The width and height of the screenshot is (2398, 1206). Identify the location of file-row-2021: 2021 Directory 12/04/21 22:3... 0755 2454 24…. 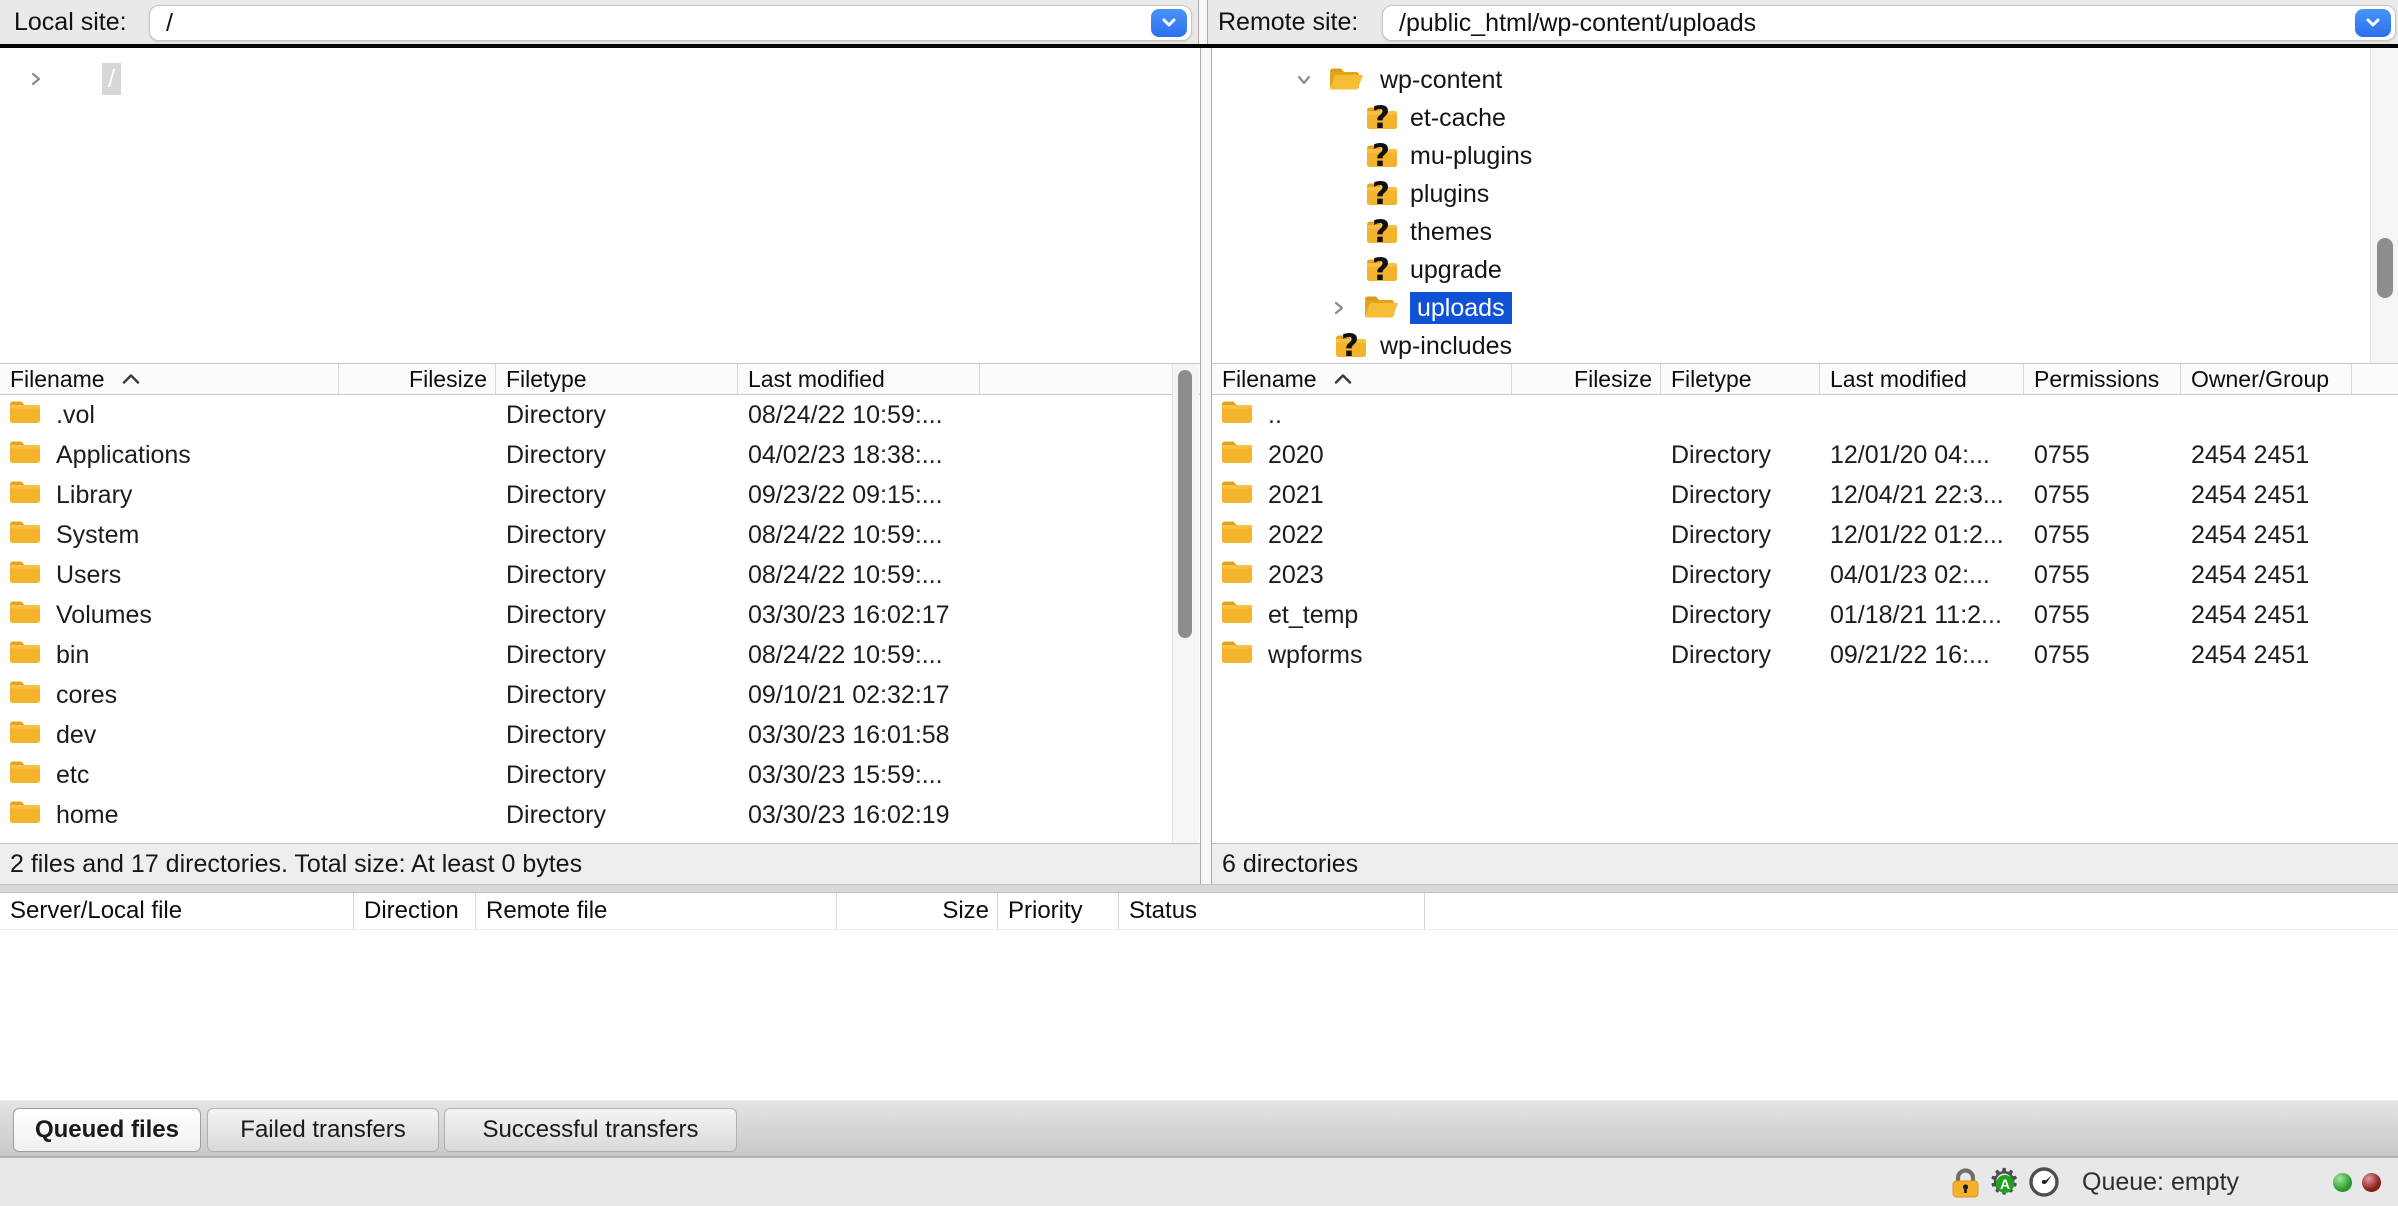
(1805, 495).